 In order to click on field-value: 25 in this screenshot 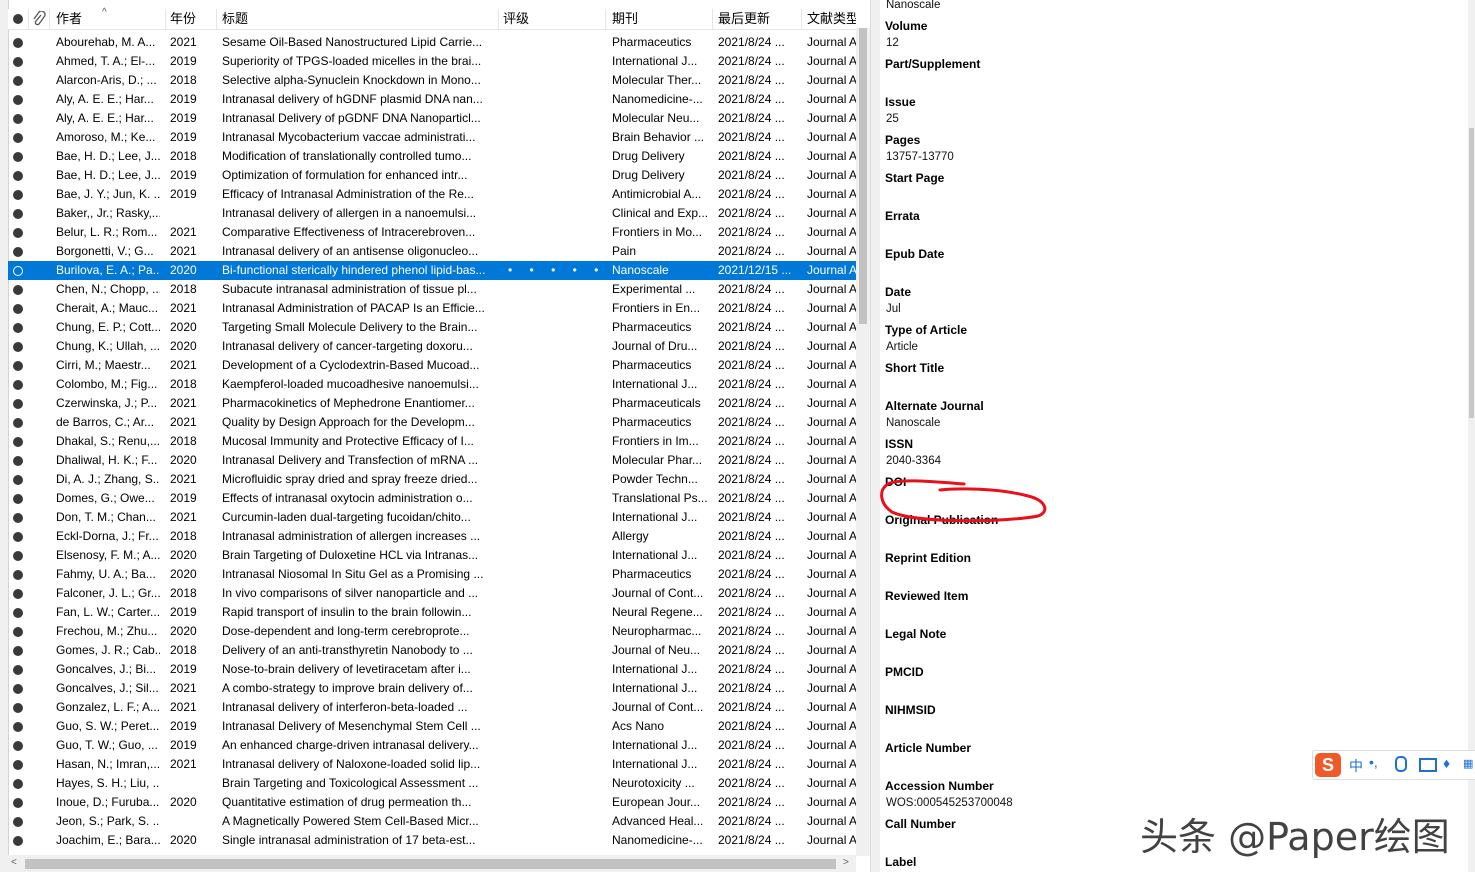, I will do `click(892, 119)`.